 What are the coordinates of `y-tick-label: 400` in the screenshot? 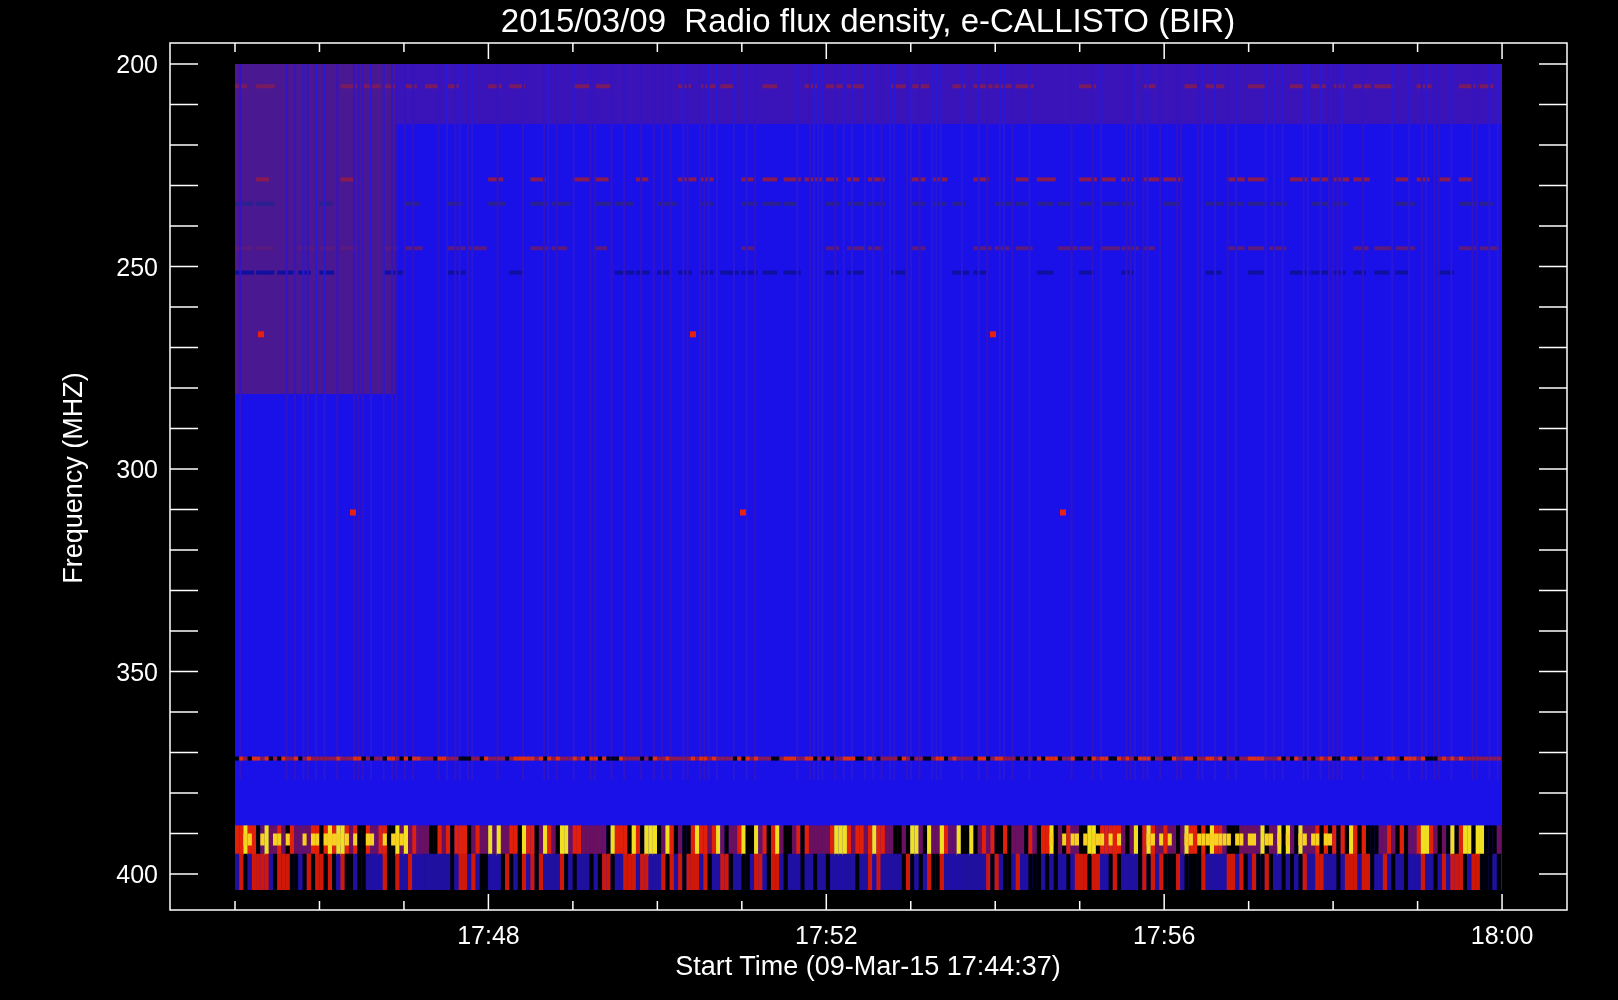 It's located at (137, 874).